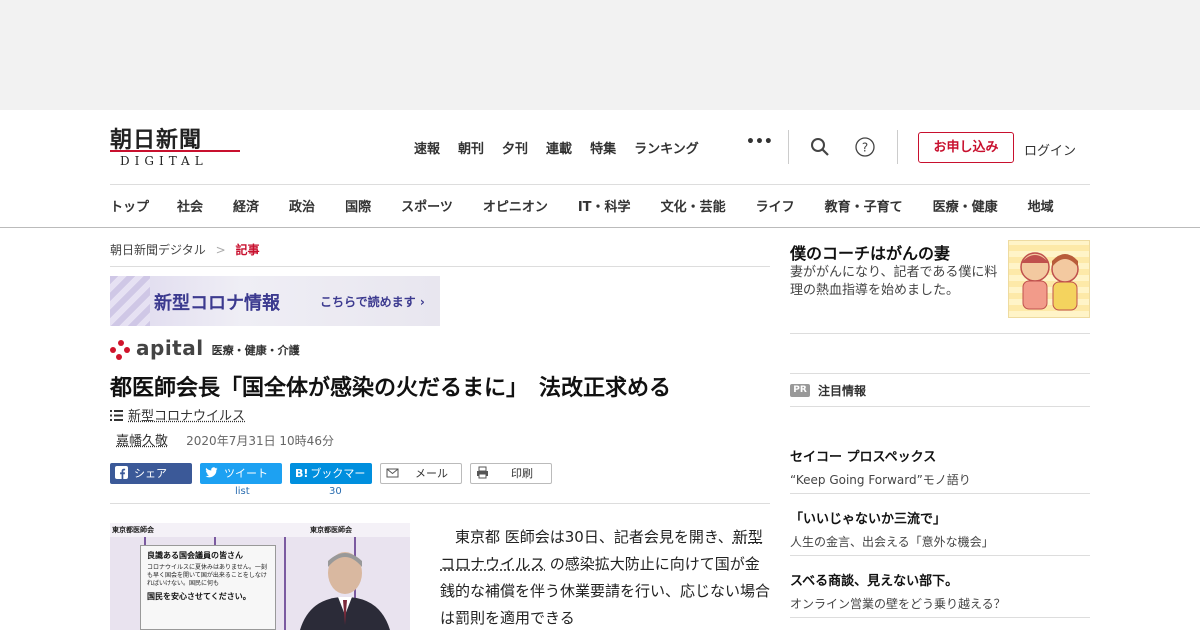 The width and height of the screenshot is (1200, 632). I want to click on twitter-list-link: list, so click(242, 491).